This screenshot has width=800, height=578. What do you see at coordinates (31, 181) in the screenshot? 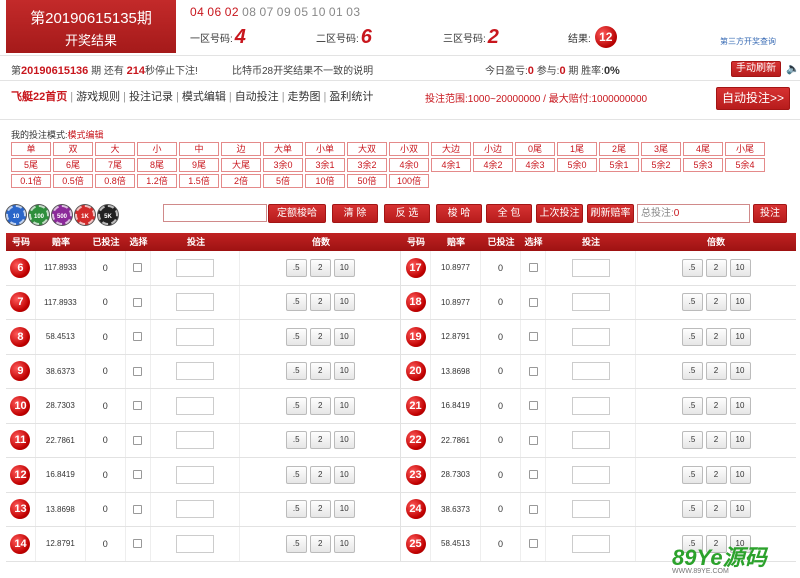
I see `mode-option: 0.1倍` at bounding box center [31, 181].